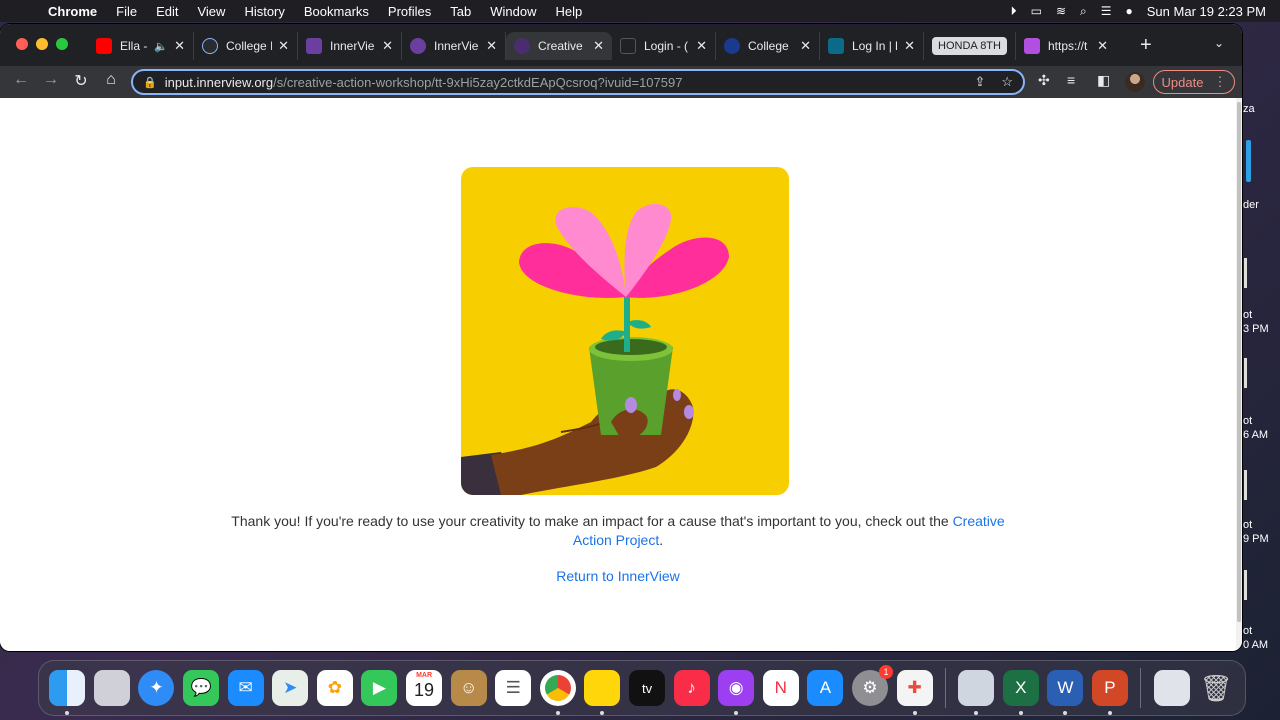  Describe the element at coordinates (264, 11) in the screenshot. I see `menu-history: History` at that location.